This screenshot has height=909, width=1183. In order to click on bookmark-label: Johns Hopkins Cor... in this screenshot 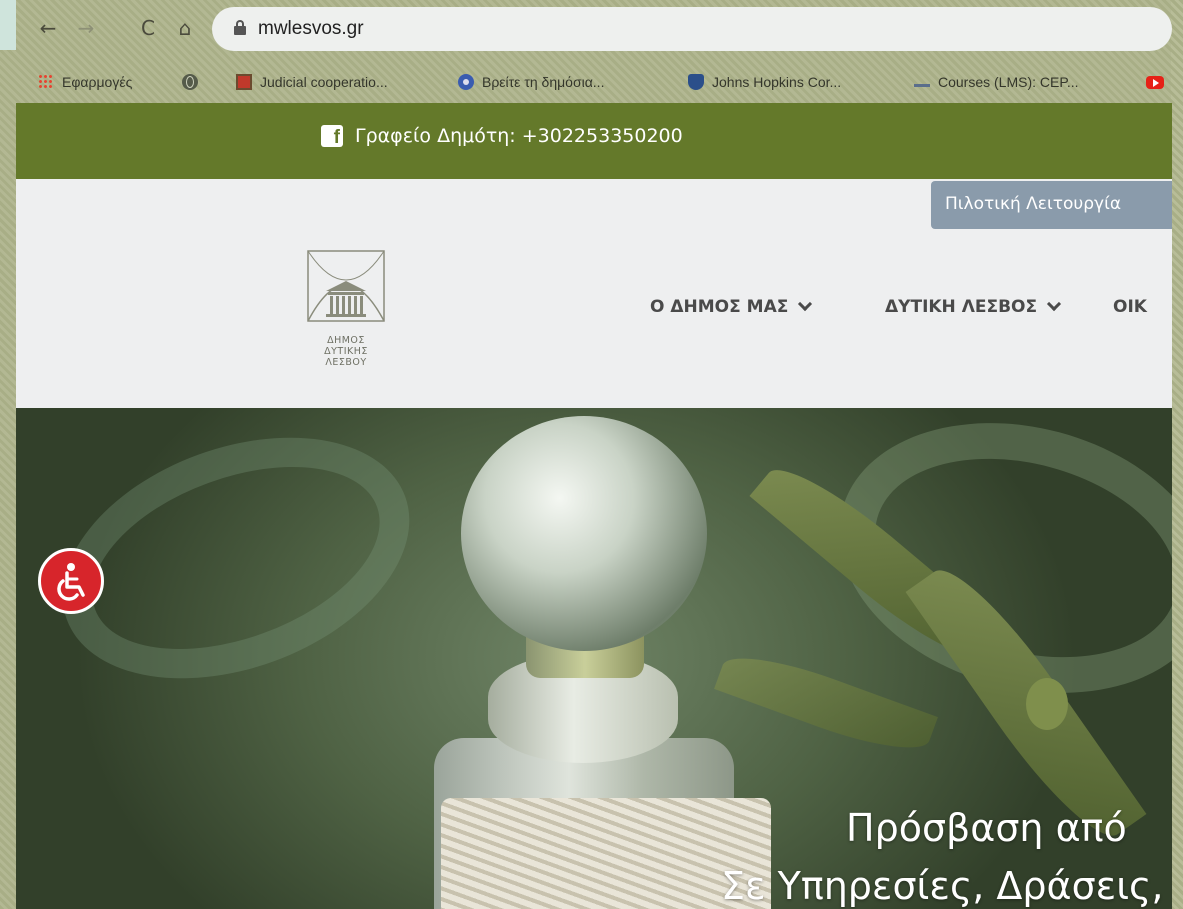, I will do `click(777, 82)`.